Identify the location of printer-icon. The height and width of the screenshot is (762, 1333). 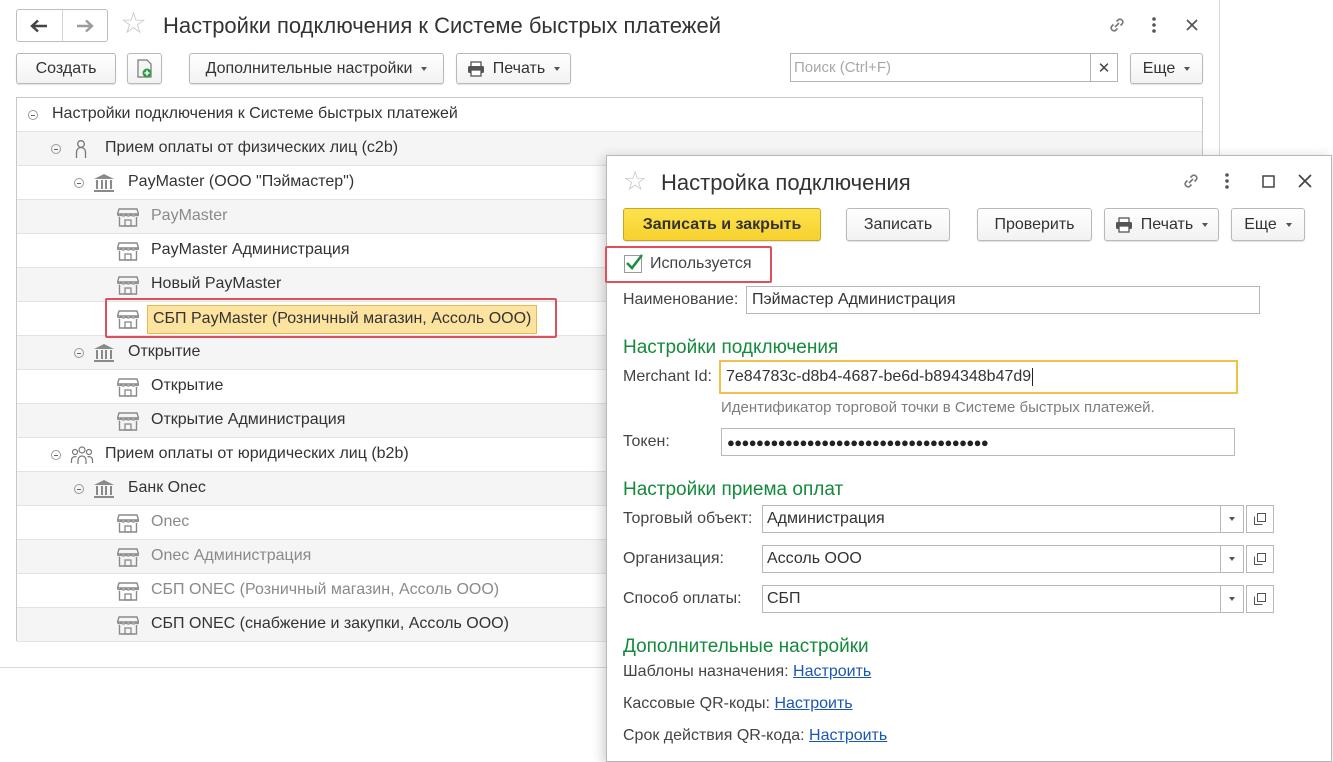
(1123, 224).